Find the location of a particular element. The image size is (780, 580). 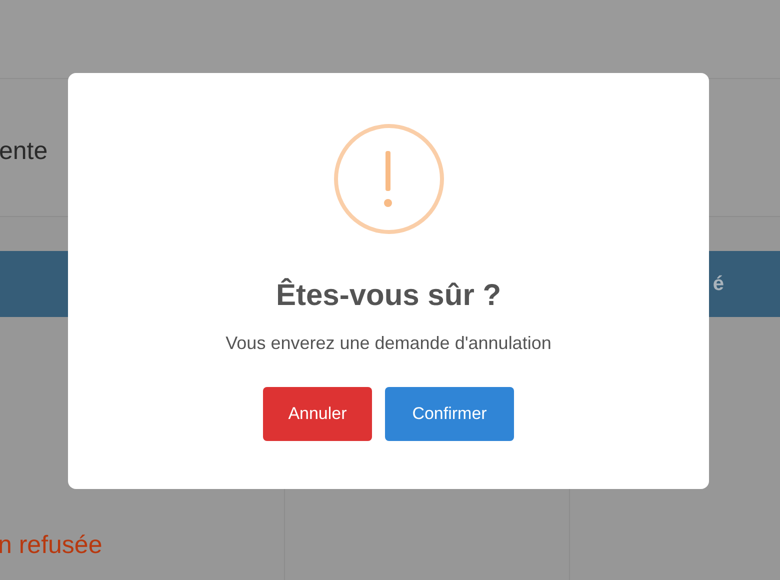

dialog-title: Êtes-vous sûr ? is located at coordinates (389, 296).